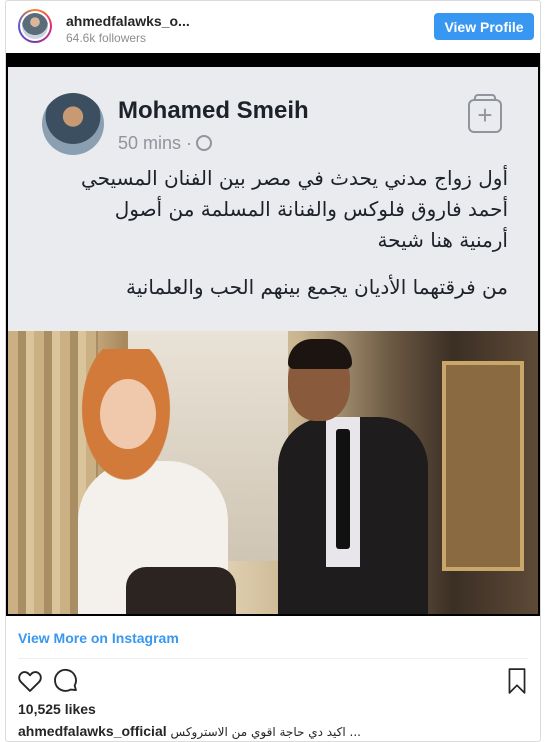 The height and width of the screenshot is (742, 546). What do you see at coordinates (30, 683) in the screenshot?
I see `heart-icon` at bounding box center [30, 683].